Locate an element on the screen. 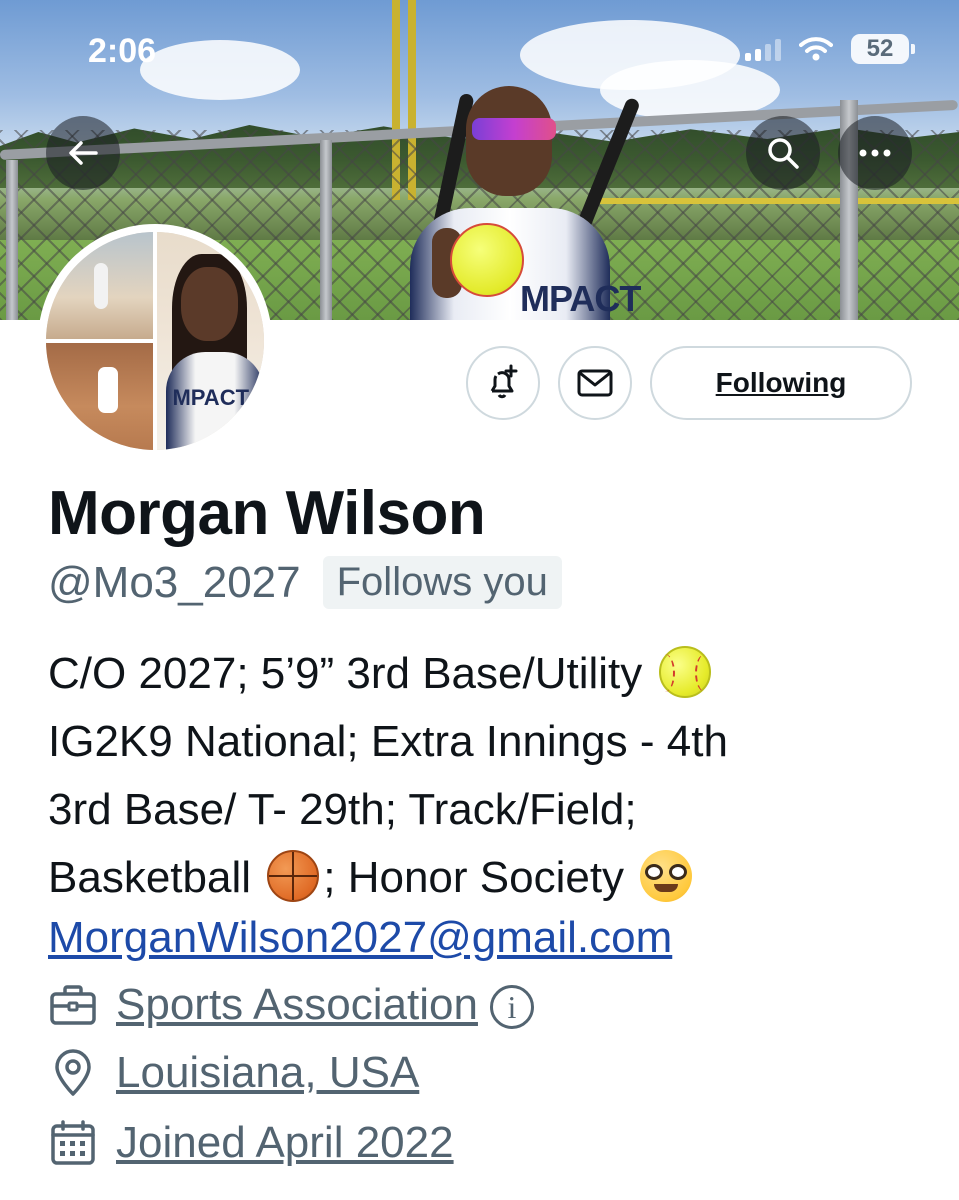 The image size is (959, 1200). battery-indicator: 52 is located at coordinates (883, 49).